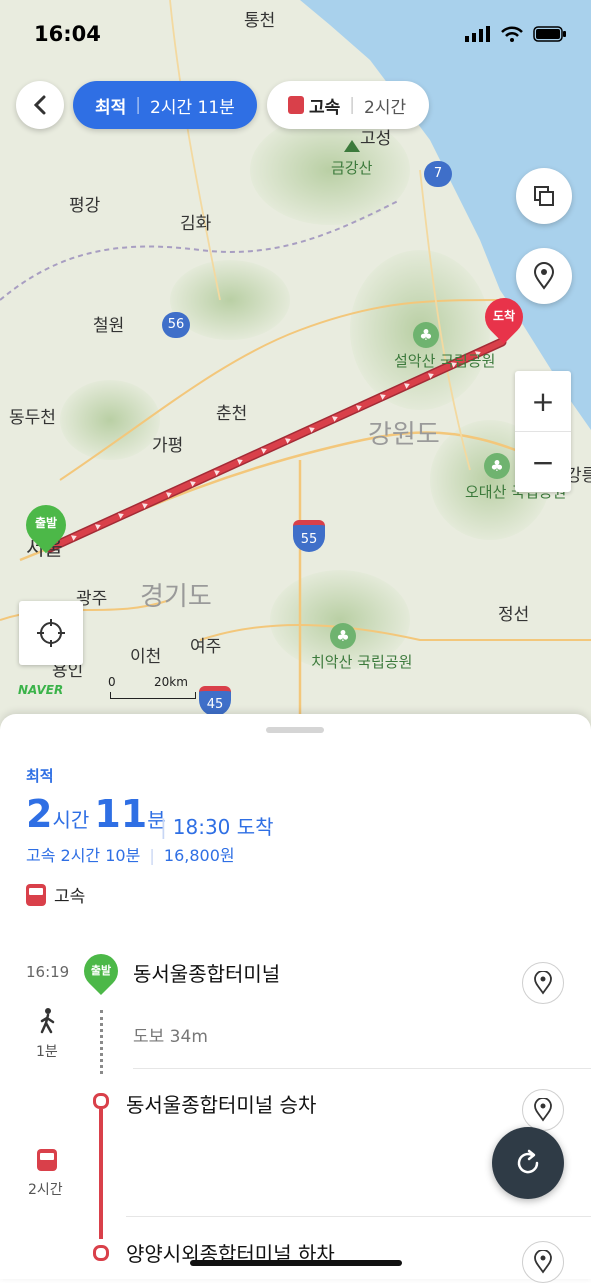  Describe the element at coordinates (543, 462) in the screenshot. I see `zoom-out-button: −` at that location.